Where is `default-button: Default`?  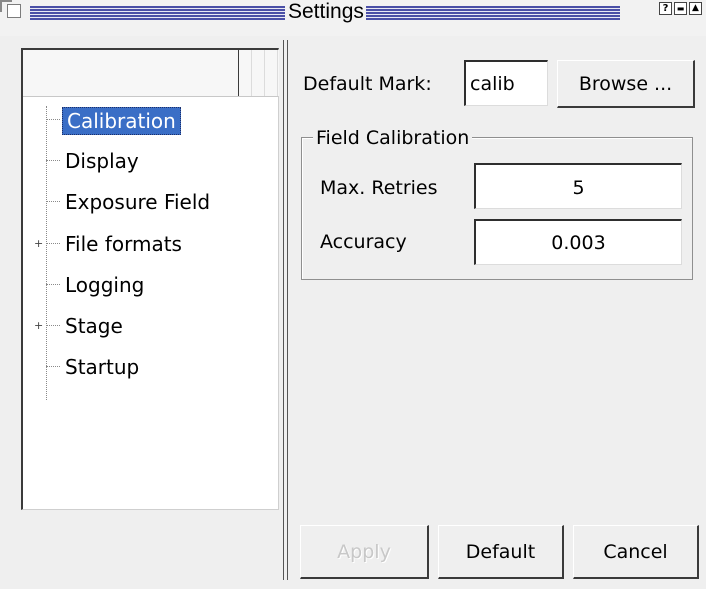 default-button: Default is located at coordinates (501, 552).